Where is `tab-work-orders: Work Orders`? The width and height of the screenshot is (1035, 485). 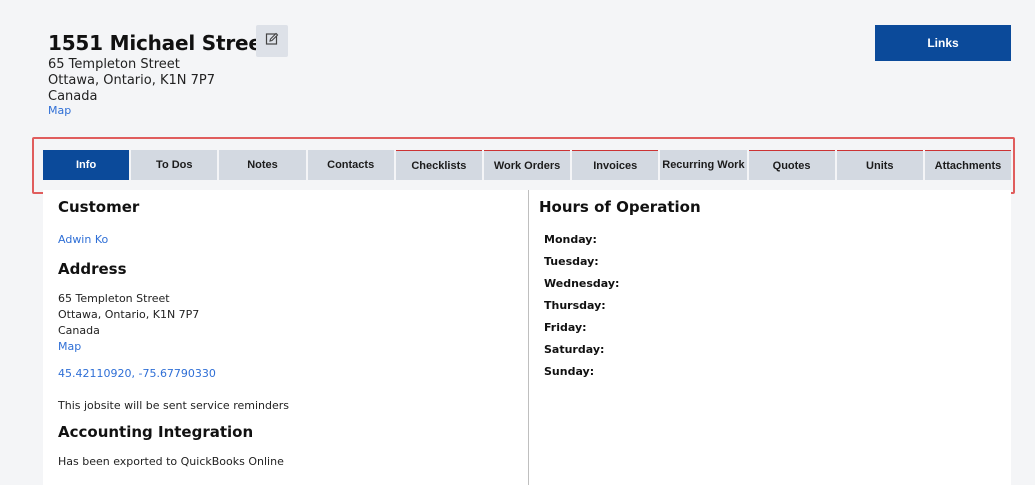 tab-work-orders: Work Orders is located at coordinates (527, 165).